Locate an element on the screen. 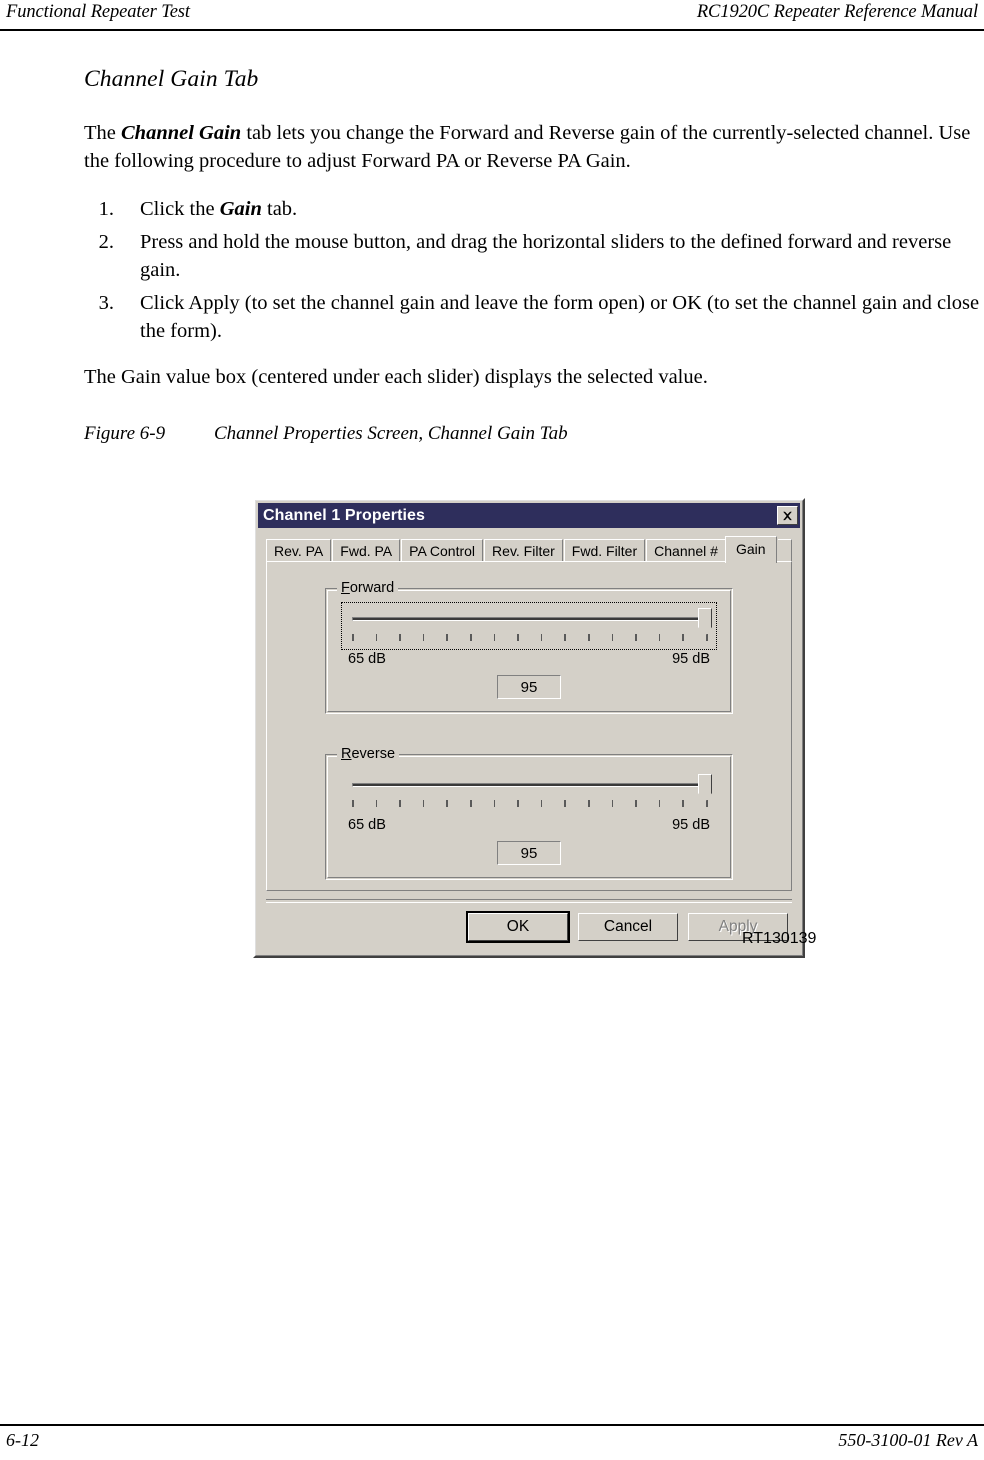 Image resolution: width=984 pixels, height=1460 pixels. reverse-slider-track is located at coordinates (529, 785).